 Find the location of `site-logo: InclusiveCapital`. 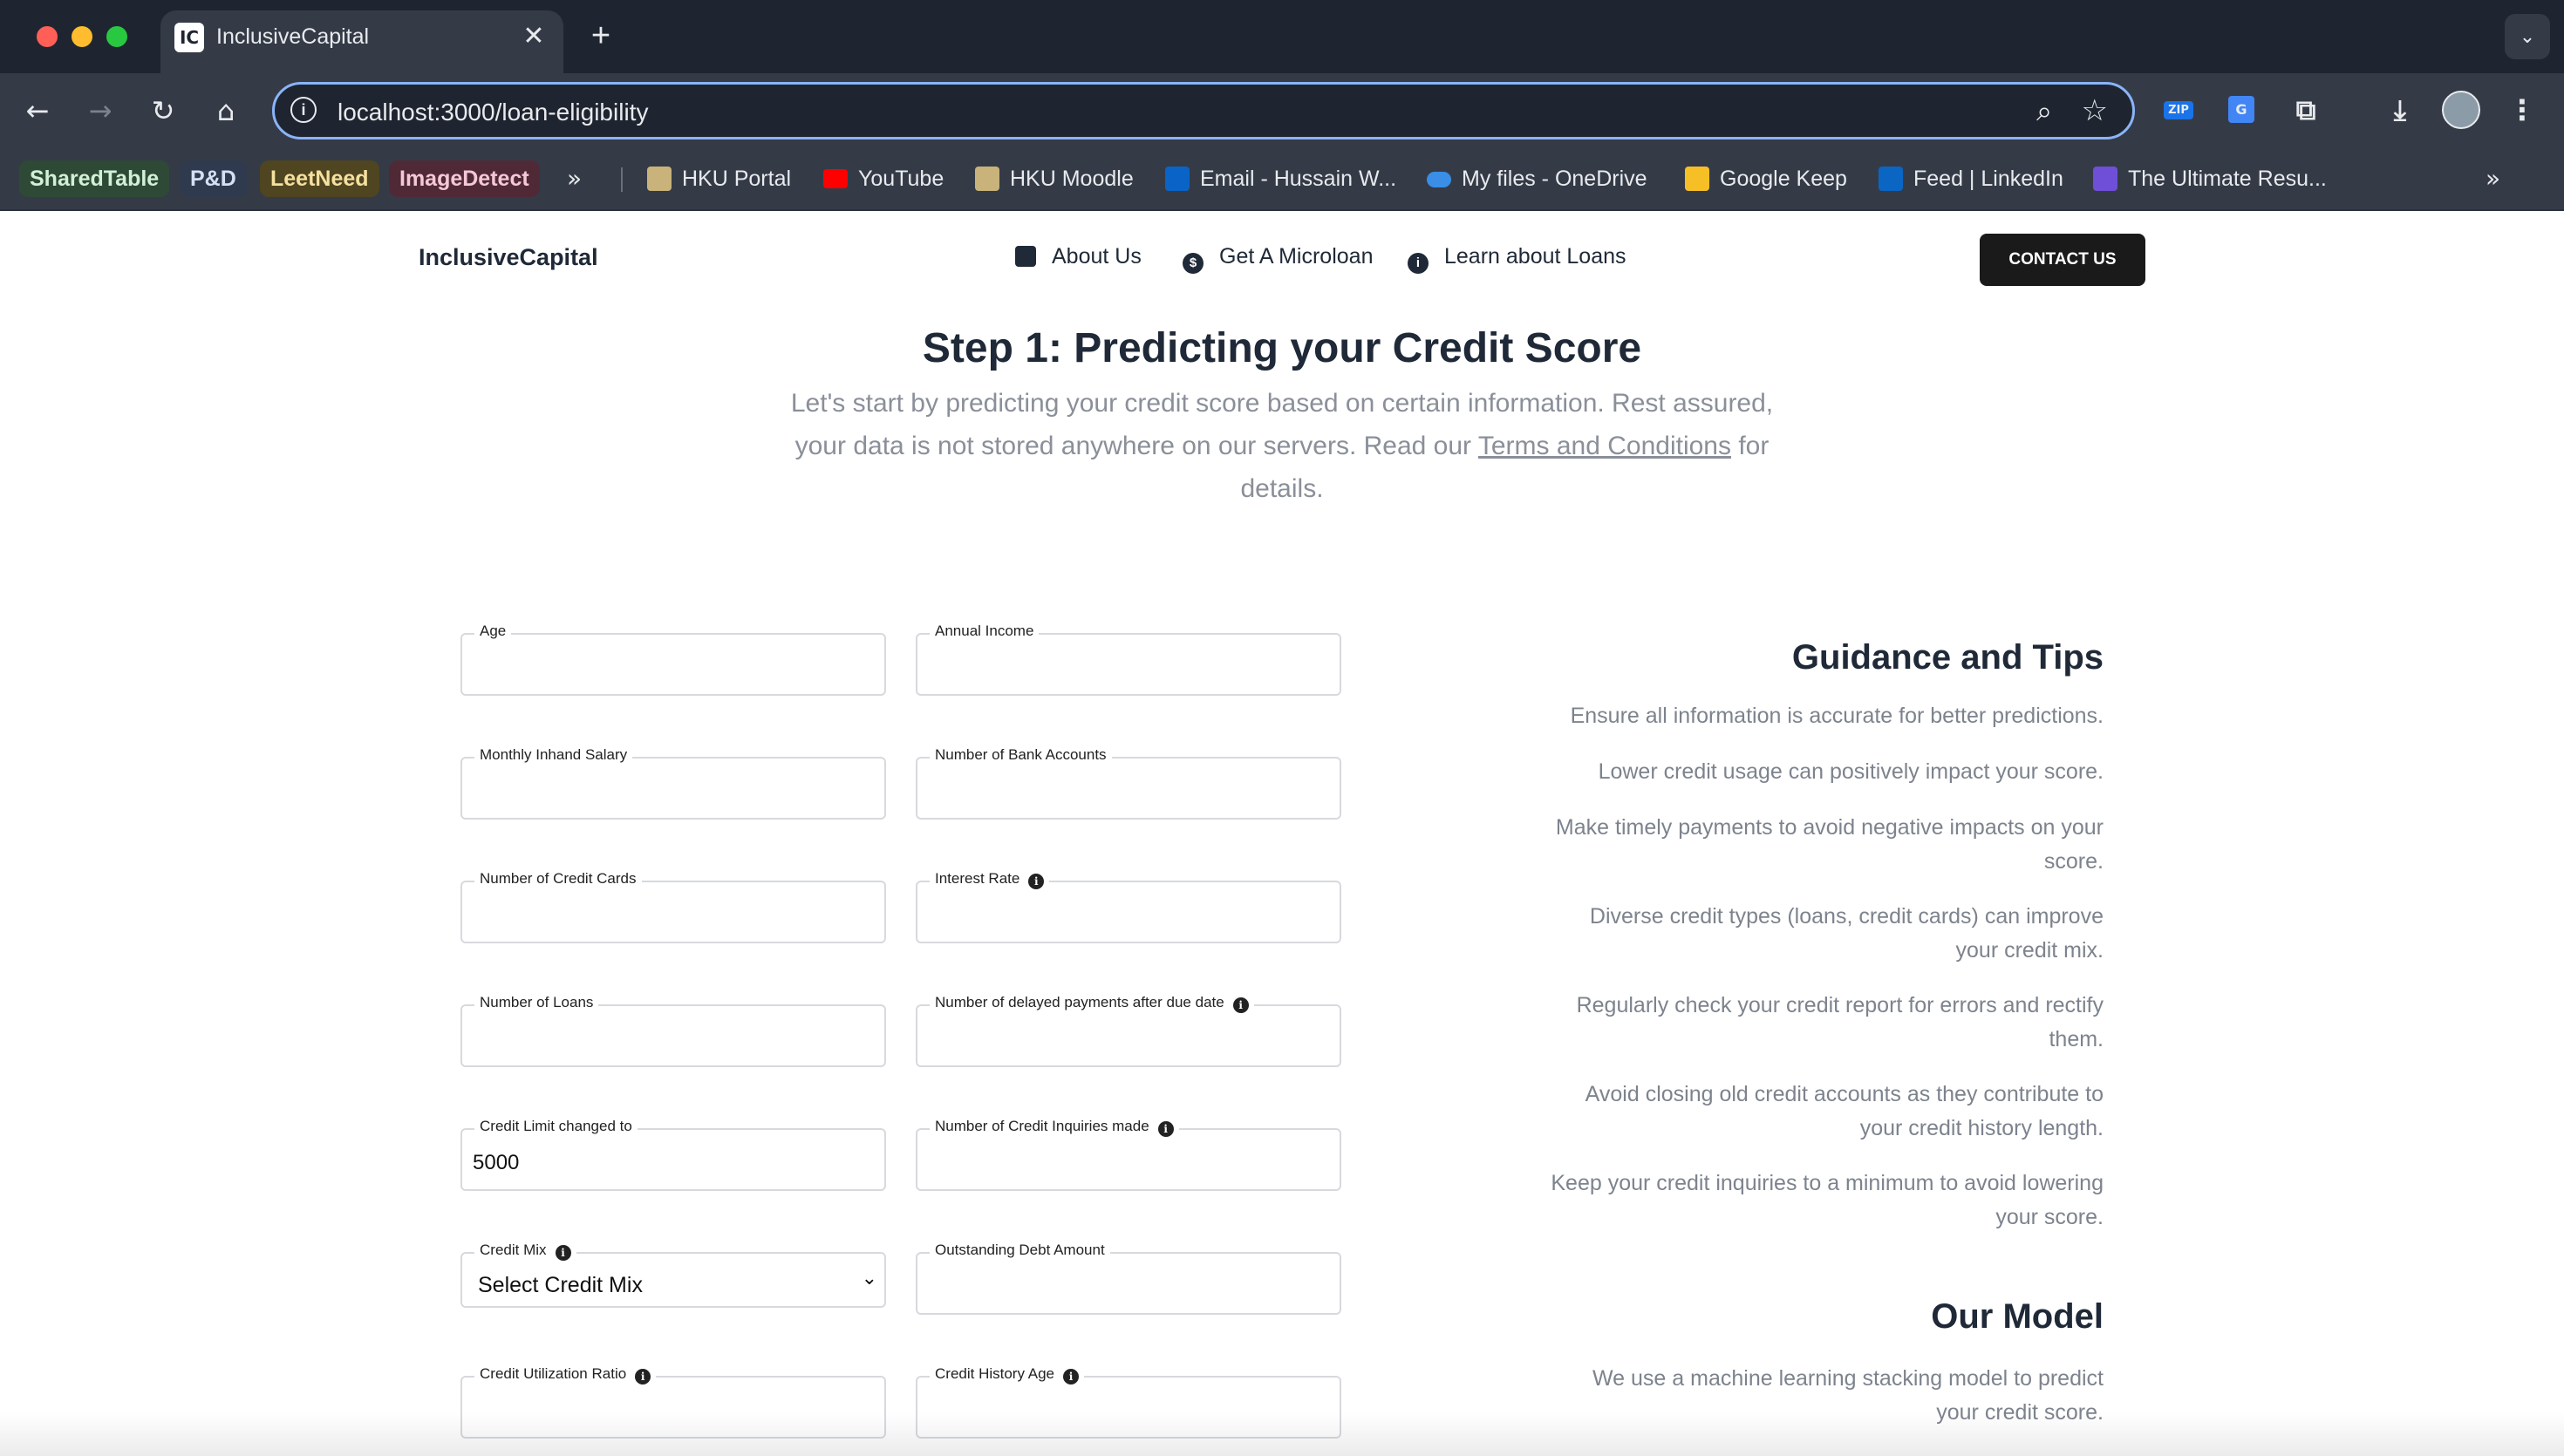

site-logo: InclusiveCapital is located at coordinates (508, 257).